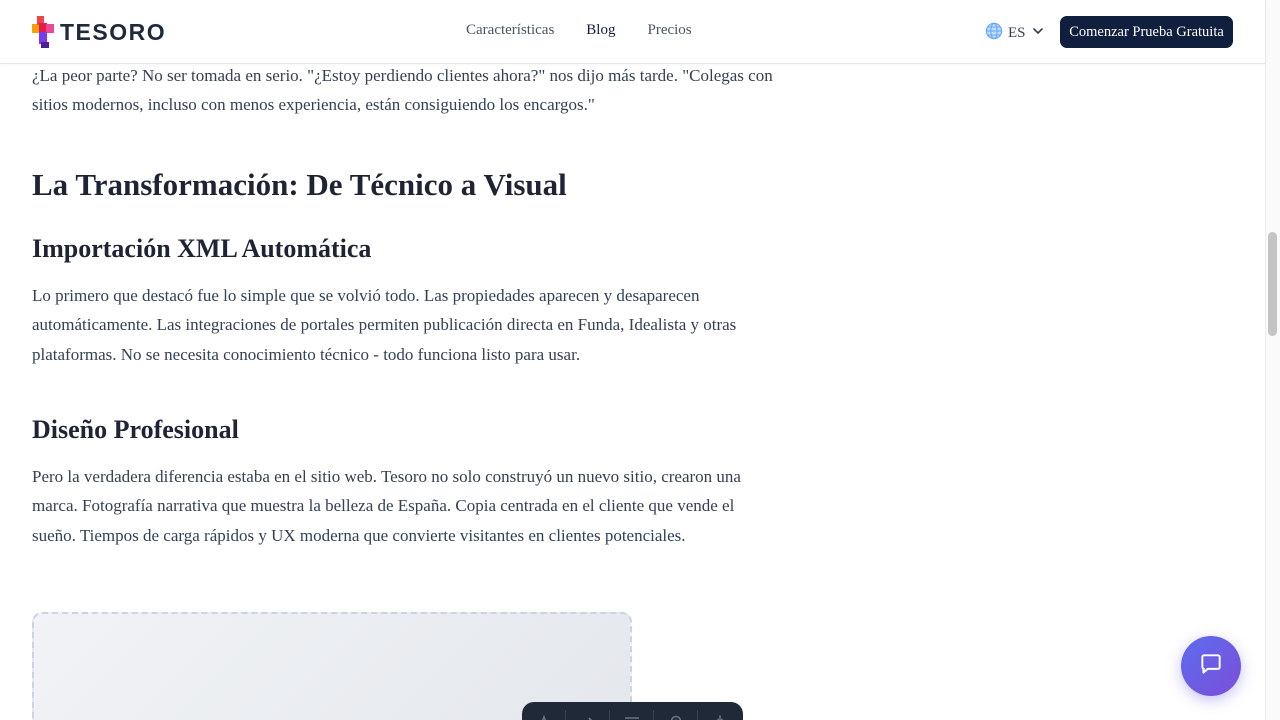 The width and height of the screenshot is (1280, 720). Describe the element at coordinates (113, 31) in the screenshot. I see `brand-name: TESORO` at that location.